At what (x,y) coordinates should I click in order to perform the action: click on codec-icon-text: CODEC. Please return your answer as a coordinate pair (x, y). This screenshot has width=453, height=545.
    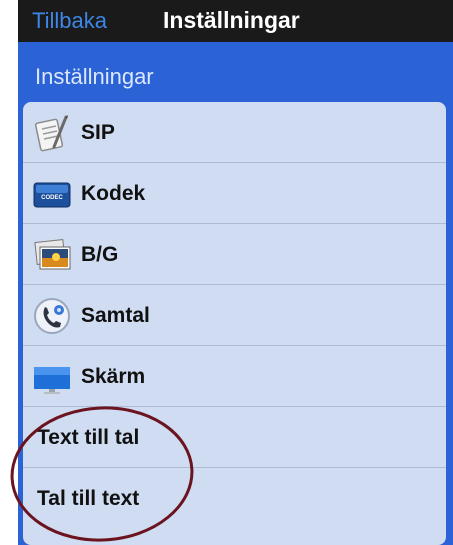
    Looking at the image, I should click on (52, 198).